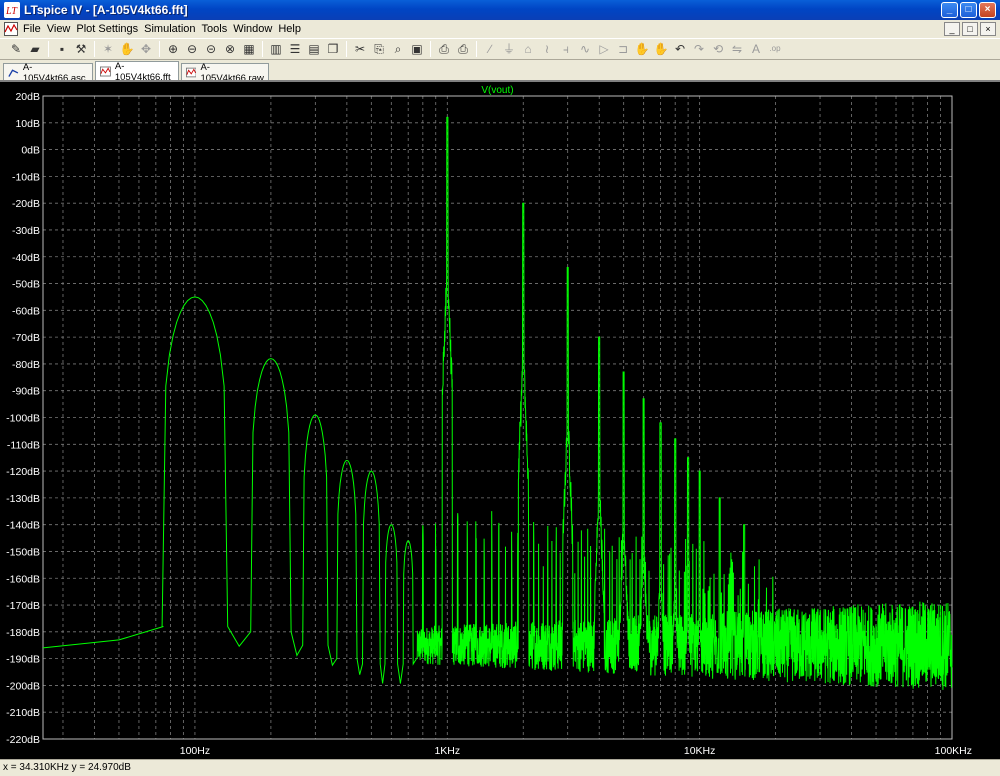  Describe the element at coordinates (26, 285) in the screenshot. I see `y-tick-label: -50dB` at that location.